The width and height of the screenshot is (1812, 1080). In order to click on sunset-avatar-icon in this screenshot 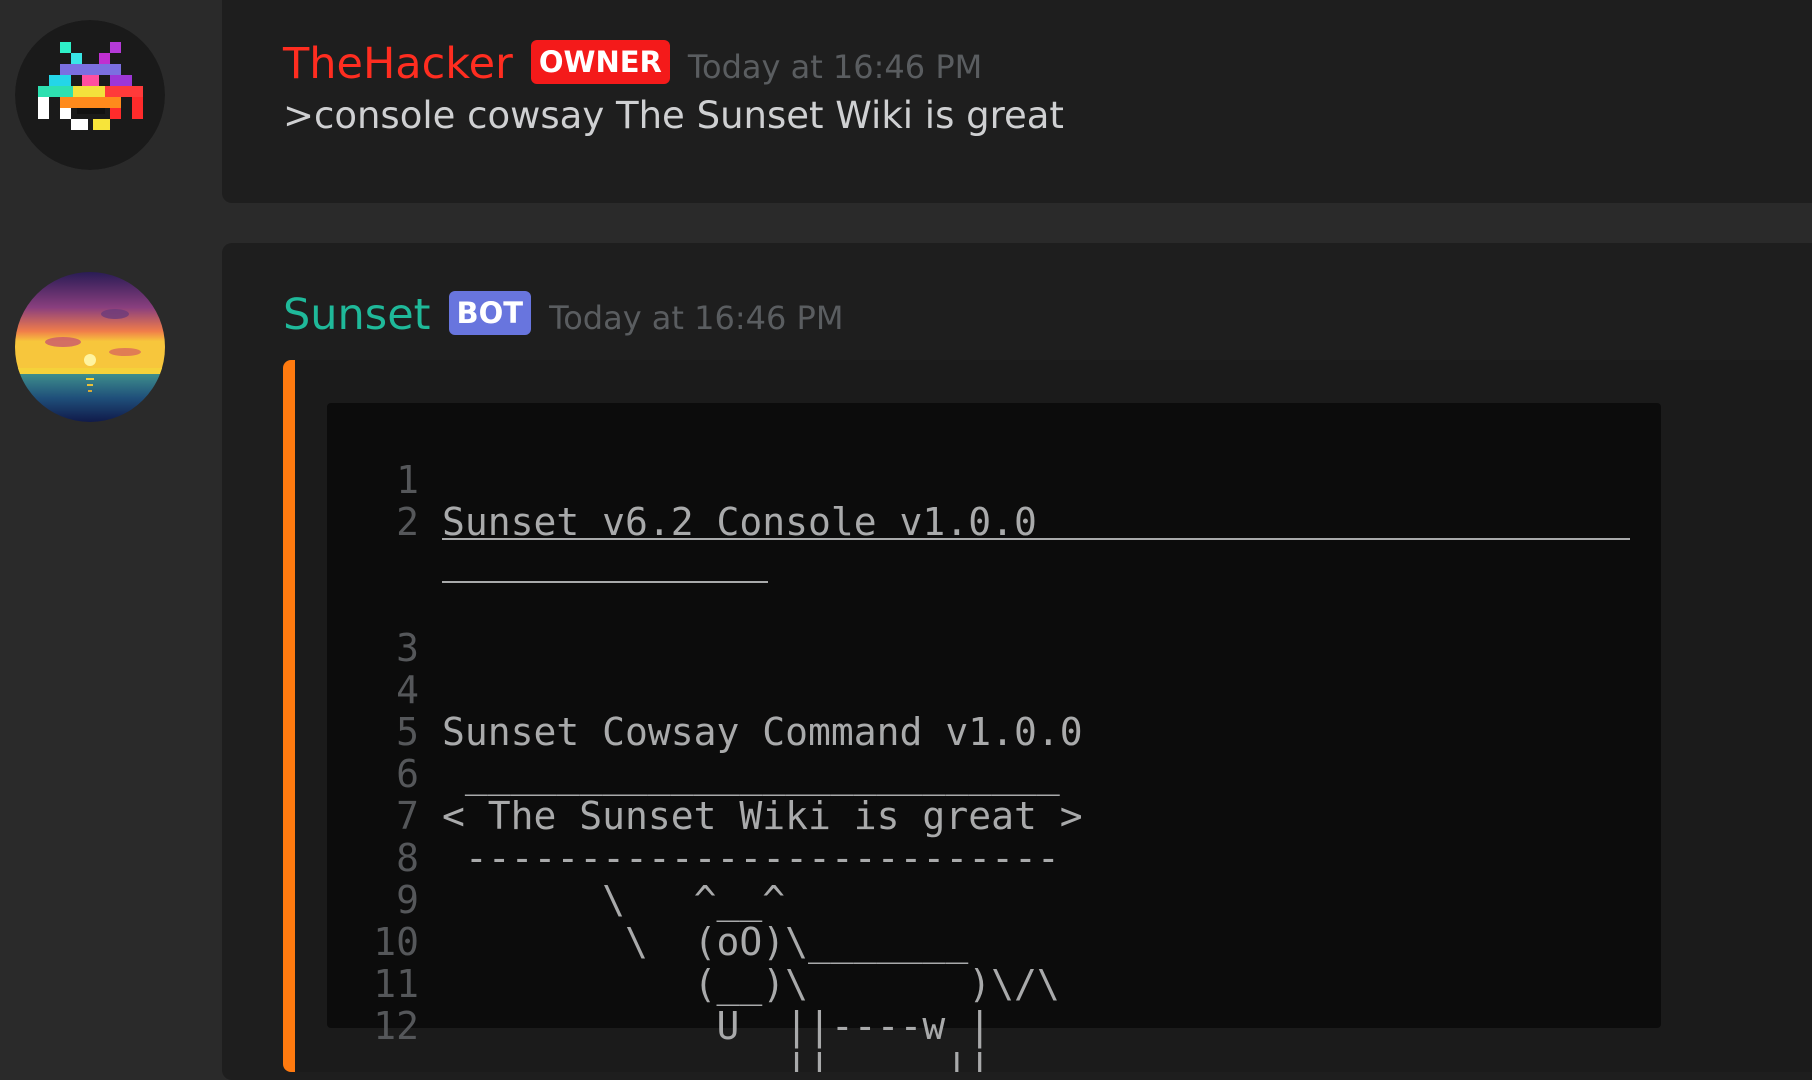, I will do `click(90, 347)`.